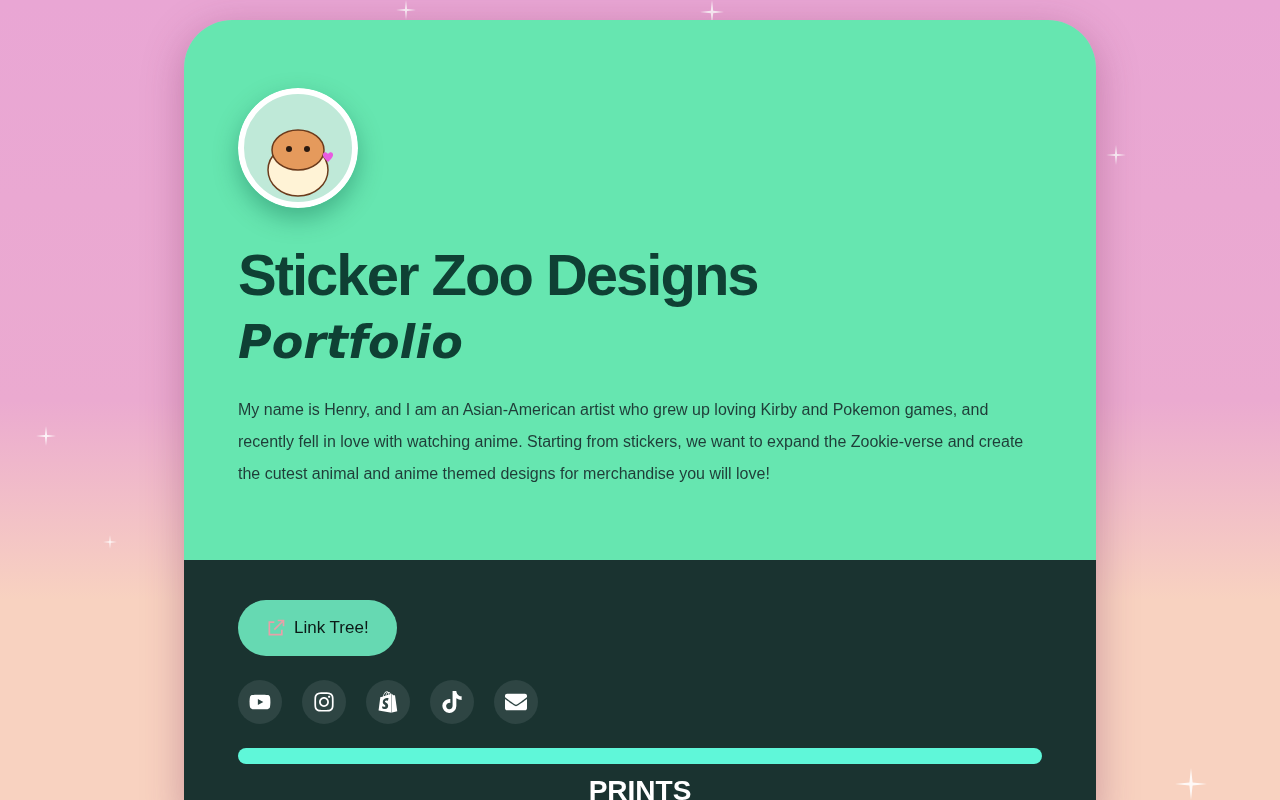 The image size is (1280, 800). Describe the element at coordinates (276, 628) in the screenshot. I see `external-link-icon` at that location.